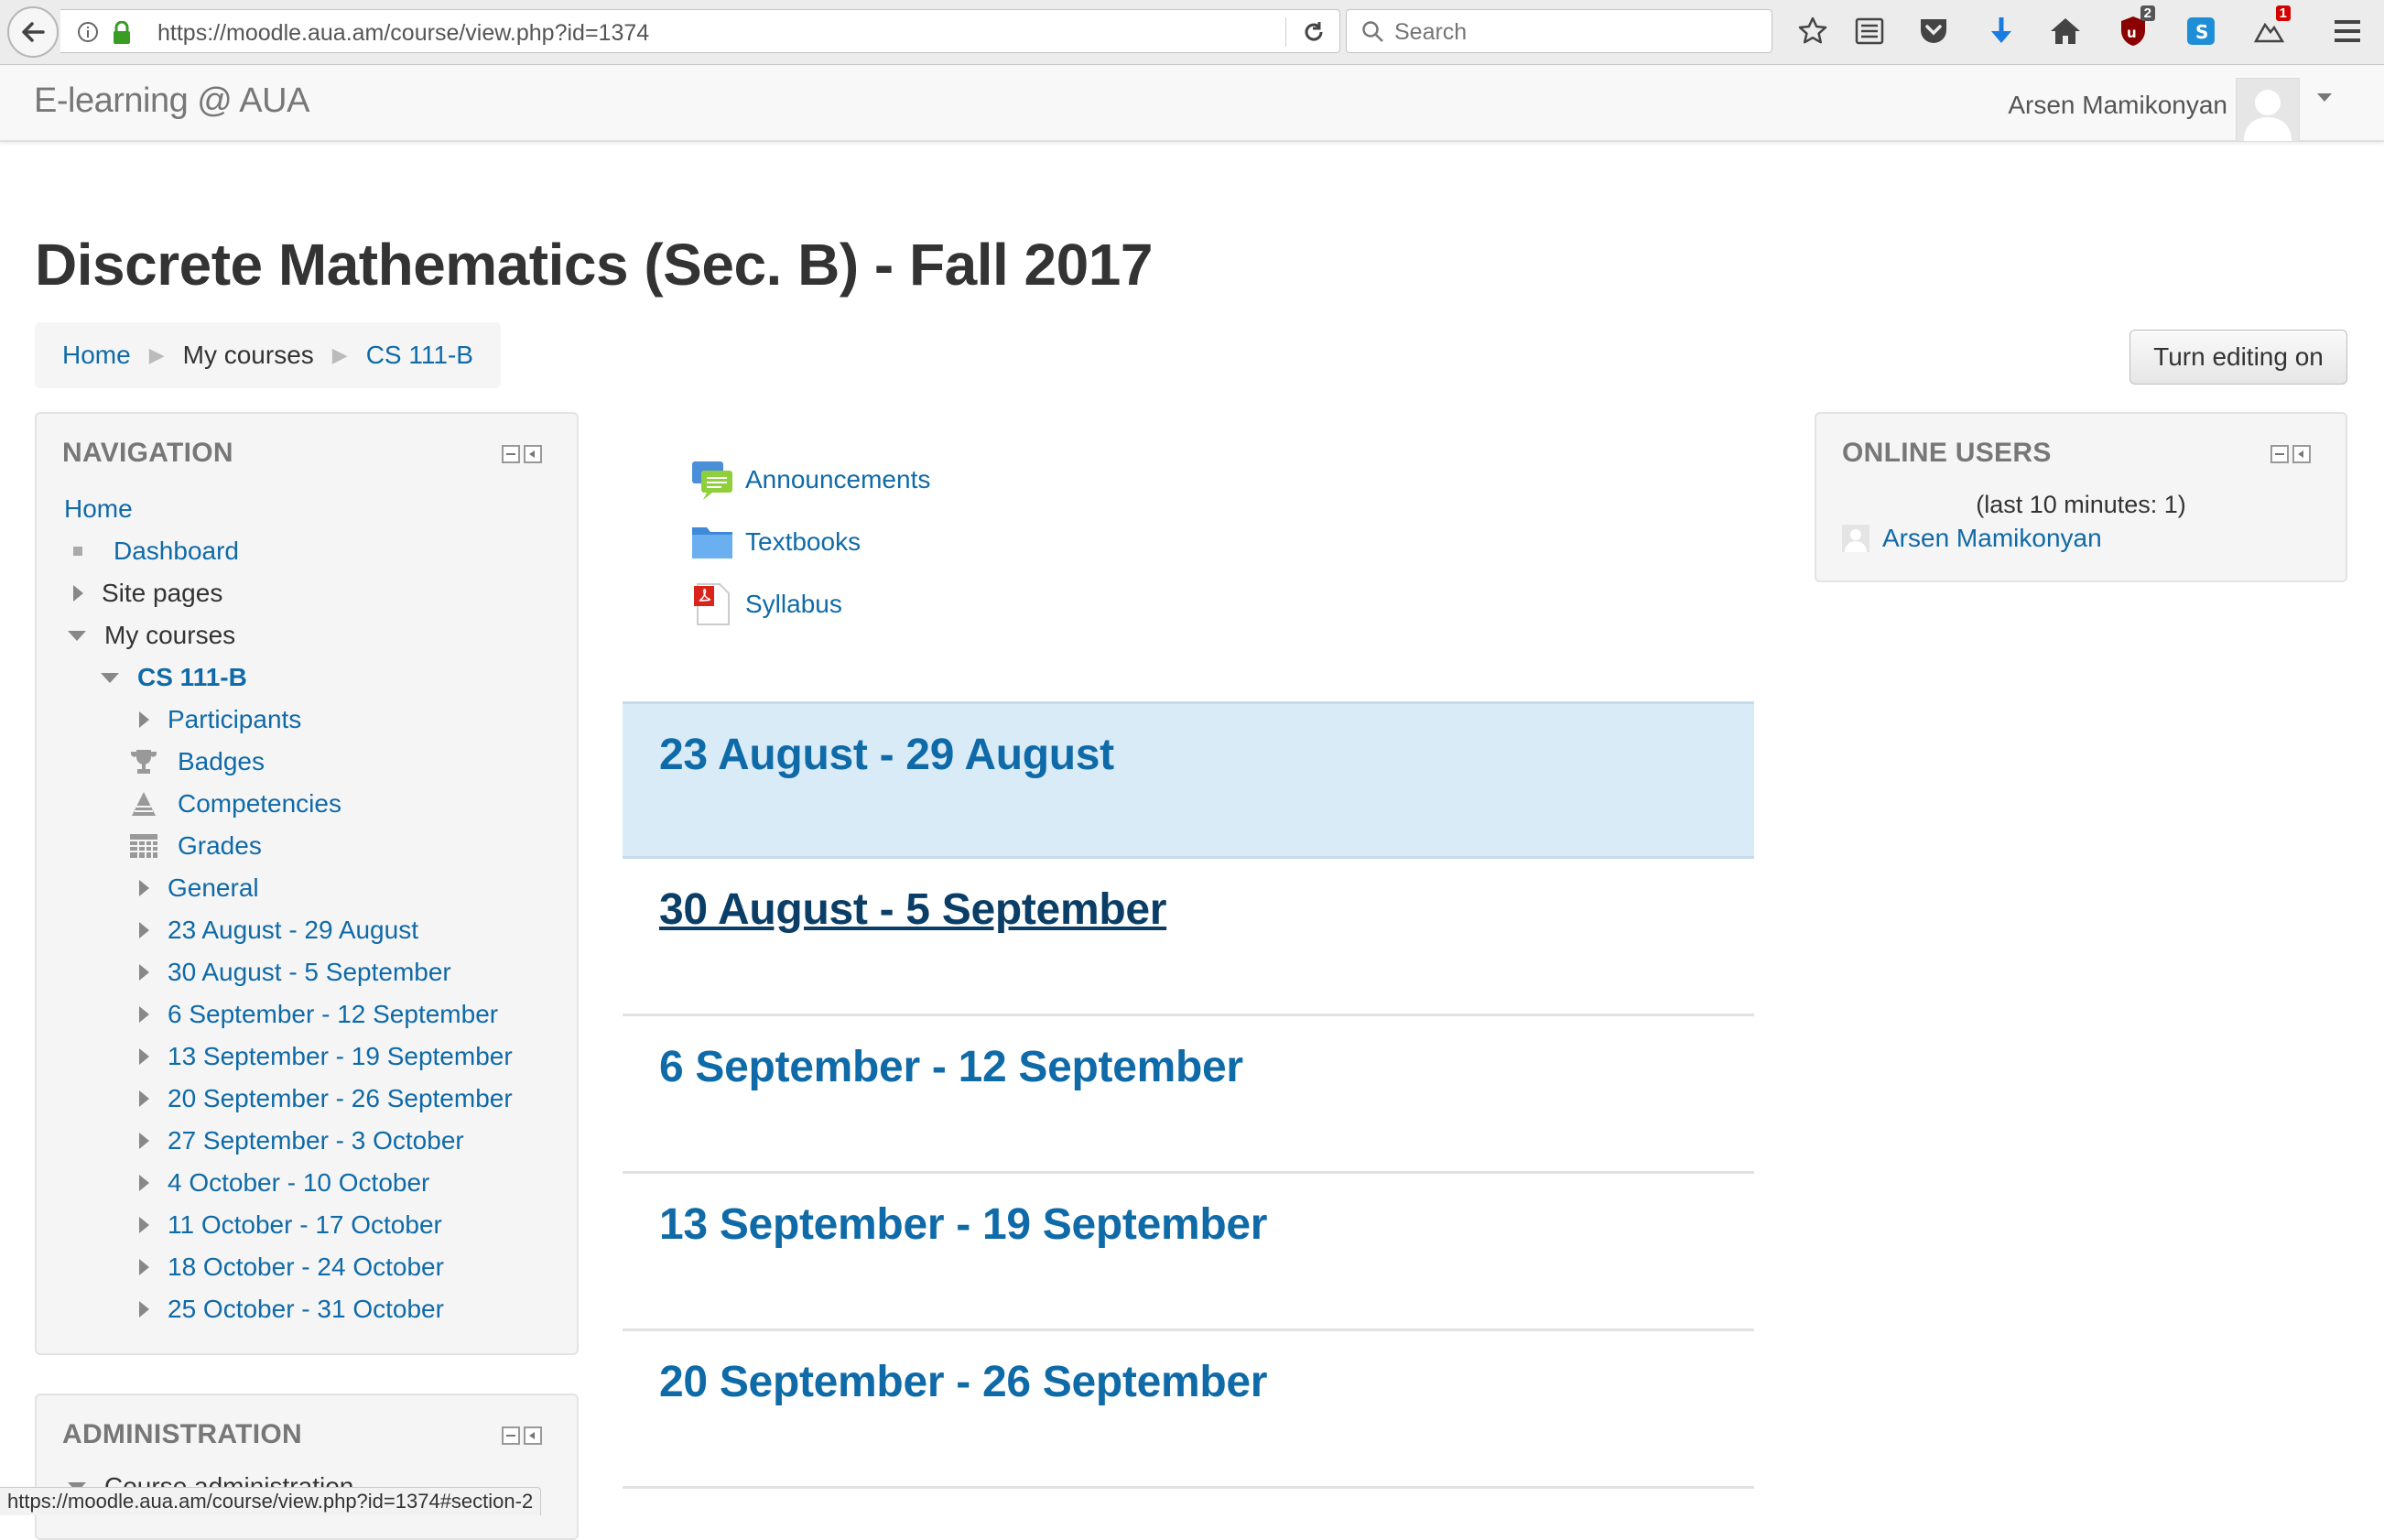  What do you see at coordinates (306, 1267) in the screenshot?
I see `nav-week-label: 18 October - 24 October` at bounding box center [306, 1267].